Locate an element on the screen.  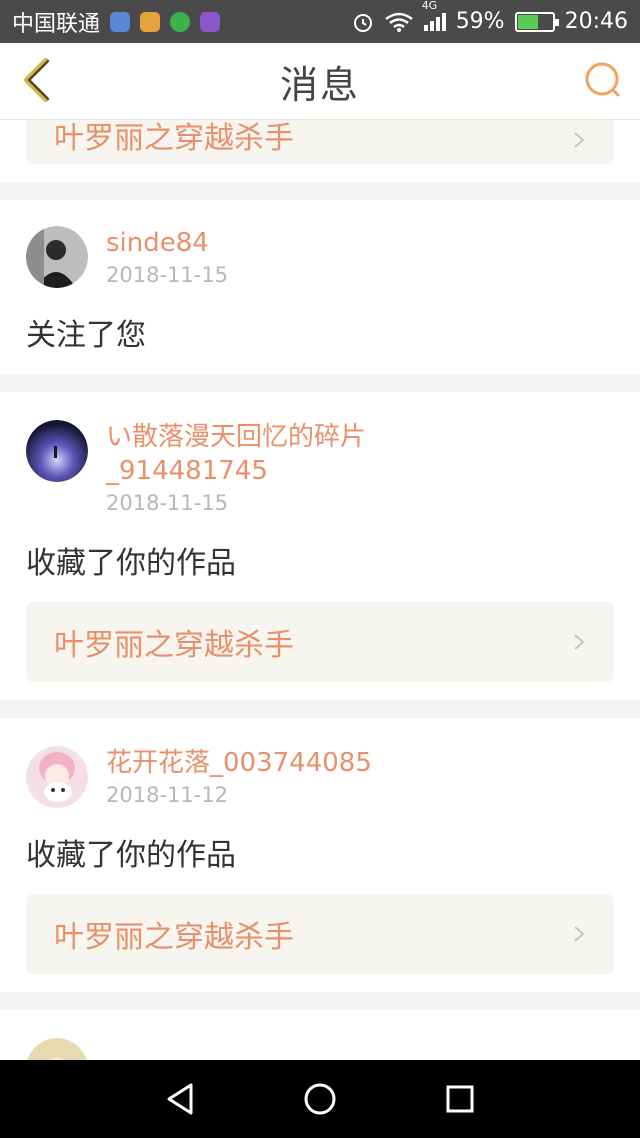
nav-back-button is located at coordinates (180, 1099).